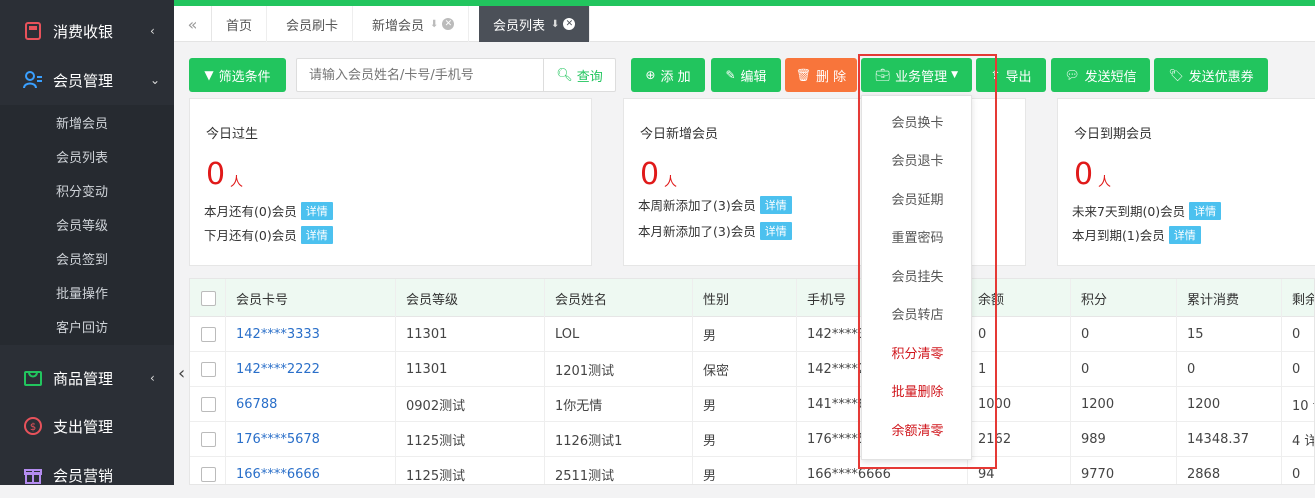 Image resolution: width=1315 pixels, height=498 pixels. I want to click on send-coupon-button: 🏷︎ 发送优惠券, so click(1211, 75).